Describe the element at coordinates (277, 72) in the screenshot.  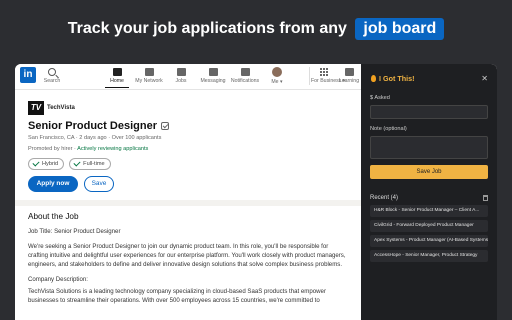
I see `avatar` at that location.